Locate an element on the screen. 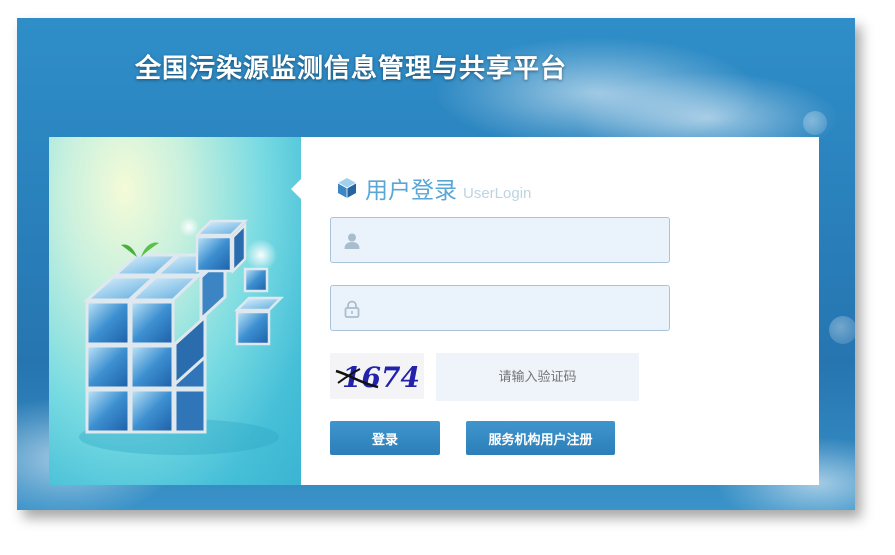 The width and height of the screenshot is (895, 555). site-title: 全国污染源监测信息管理与共享平台 is located at coordinates (351, 69).